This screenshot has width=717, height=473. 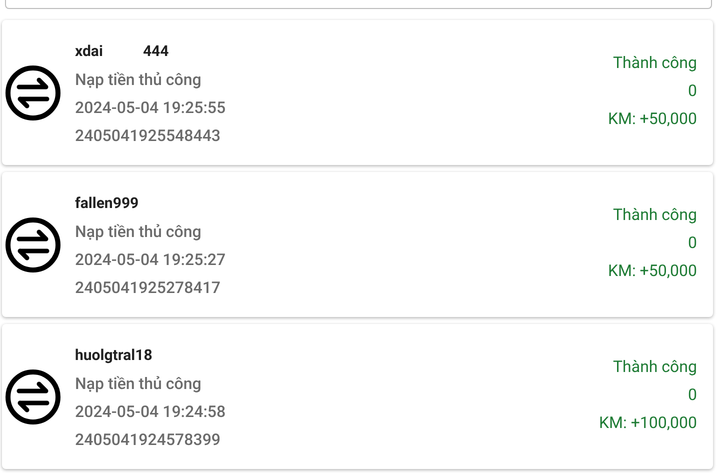 I want to click on transaction-code: 2405041925548443, so click(x=148, y=135).